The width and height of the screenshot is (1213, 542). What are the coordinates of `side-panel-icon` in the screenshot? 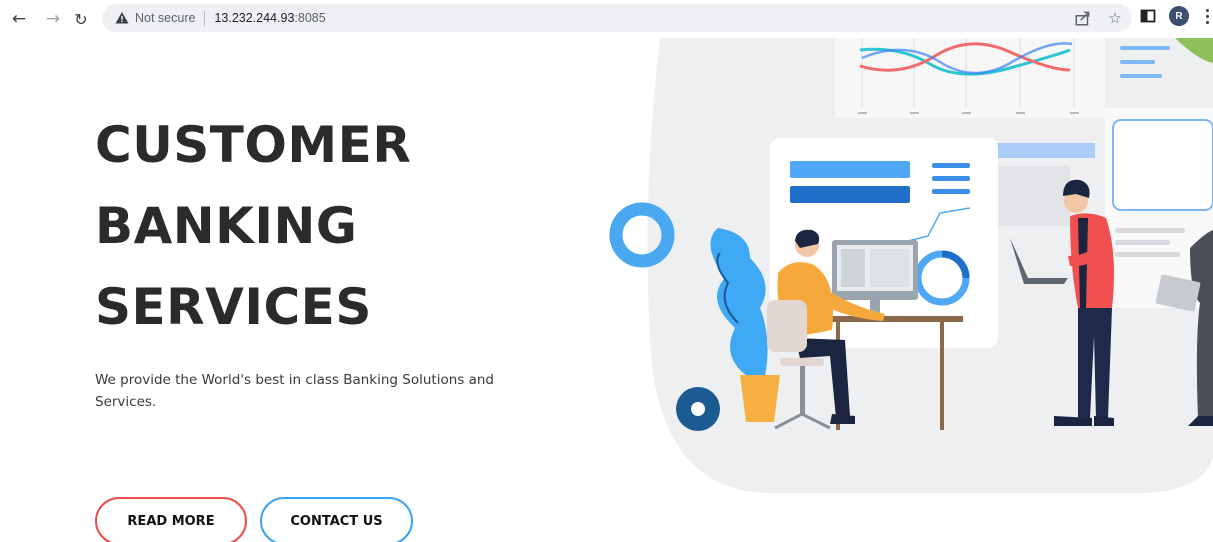 It's located at (1148, 16).